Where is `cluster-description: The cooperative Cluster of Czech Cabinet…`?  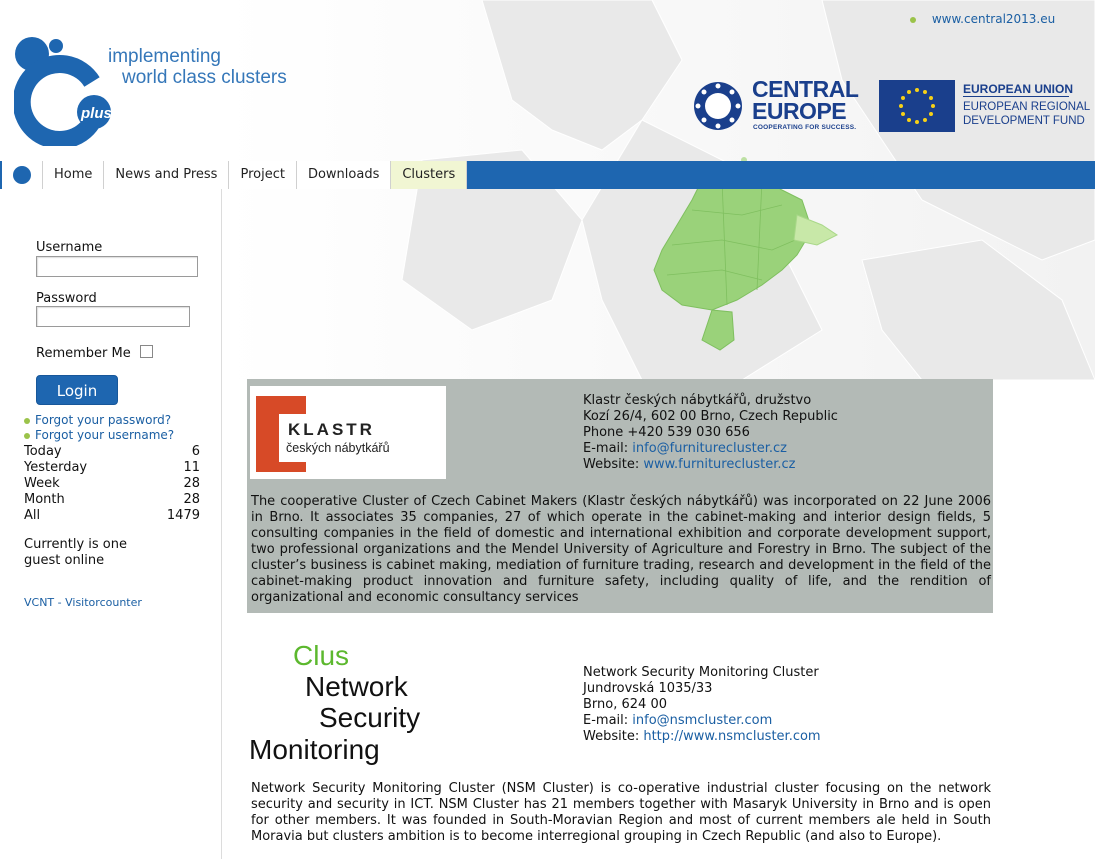
cluster-description: The cooperative Cluster of Czech Cabinet… is located at coordinates (621, 549).